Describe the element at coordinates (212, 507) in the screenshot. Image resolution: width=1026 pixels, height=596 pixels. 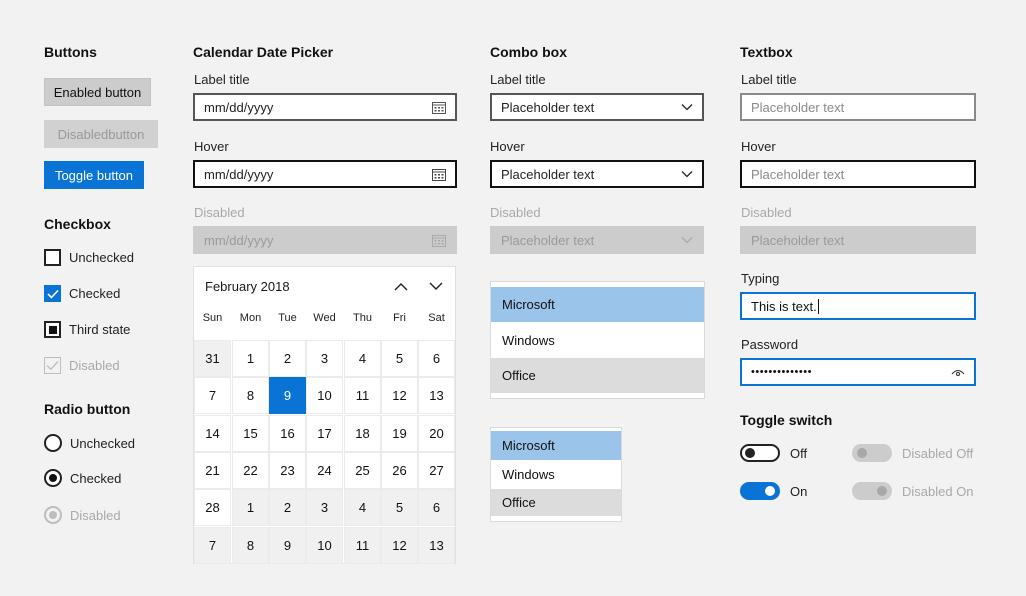
I see `calendar-day: 28` at that location.